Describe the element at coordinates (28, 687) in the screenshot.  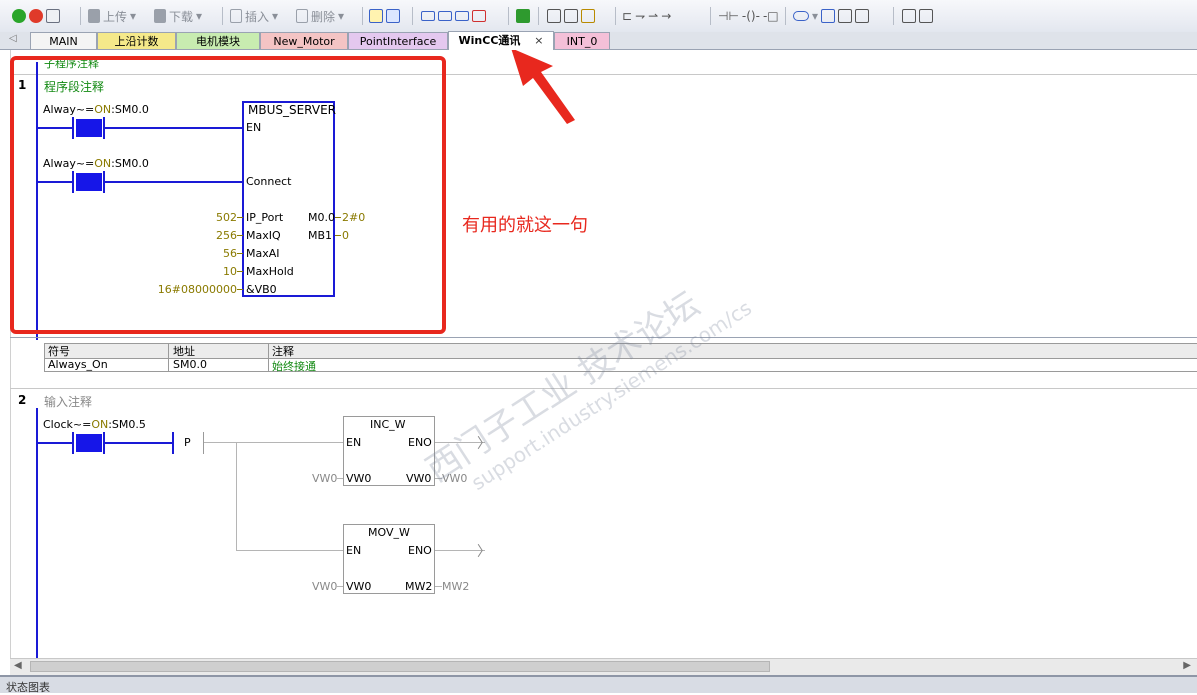
I see `status-table-title: 状态图表` at that location.